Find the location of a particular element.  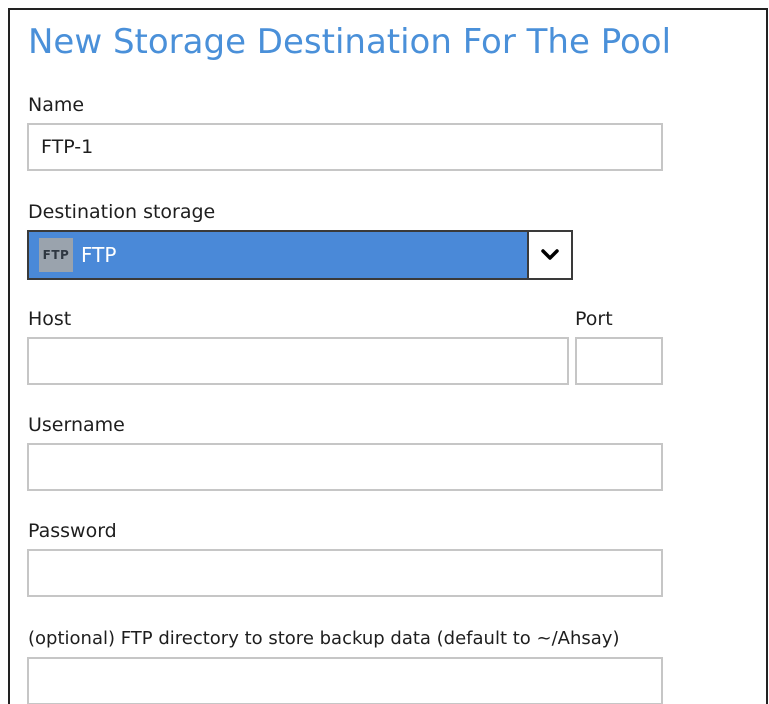

dropdown-button is located at coordinates (549, 255).